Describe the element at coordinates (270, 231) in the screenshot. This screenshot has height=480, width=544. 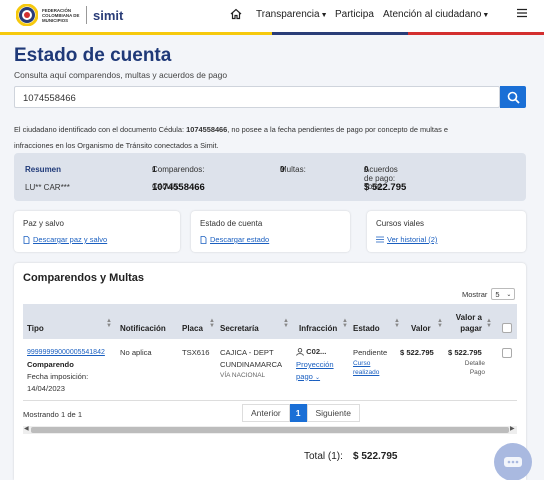
I see `card-estado-cuenta: Estado de cuenta Descargar estado` at that location.